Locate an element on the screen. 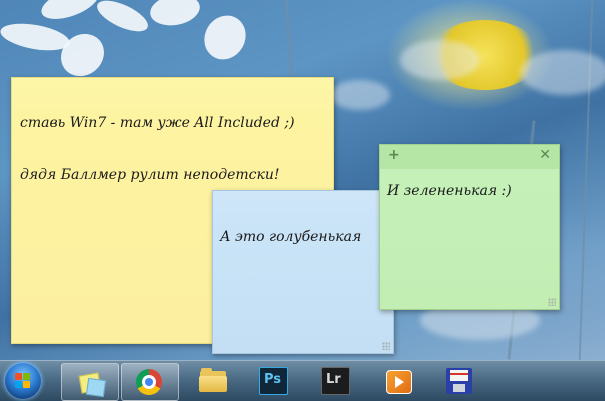  sticky-note-green: + ✕ И зелененькая :) is located at coordinates (469, 227).